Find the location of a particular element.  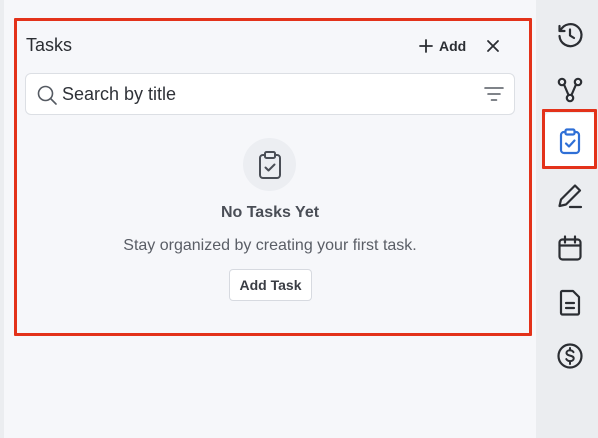

pen-icon is located at coordinates (570, 196).